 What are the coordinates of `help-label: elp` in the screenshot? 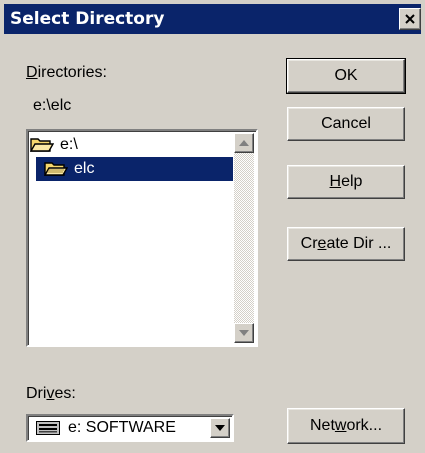 It's located at (352, 181).